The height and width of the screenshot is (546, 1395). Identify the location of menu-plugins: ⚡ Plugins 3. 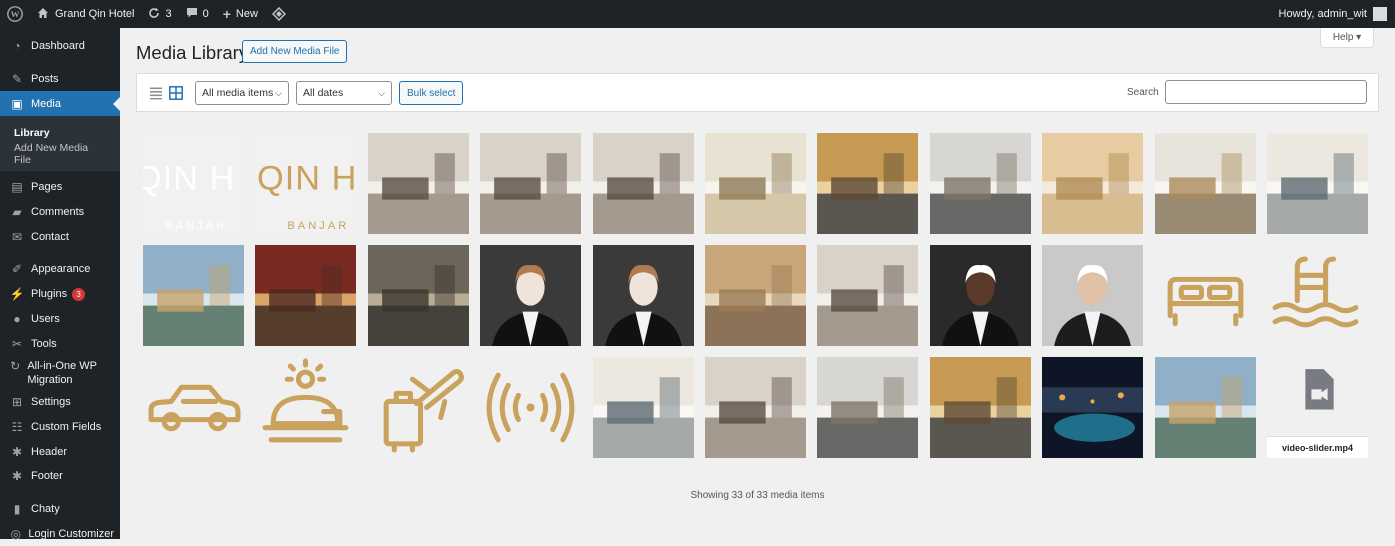
(60, 294).